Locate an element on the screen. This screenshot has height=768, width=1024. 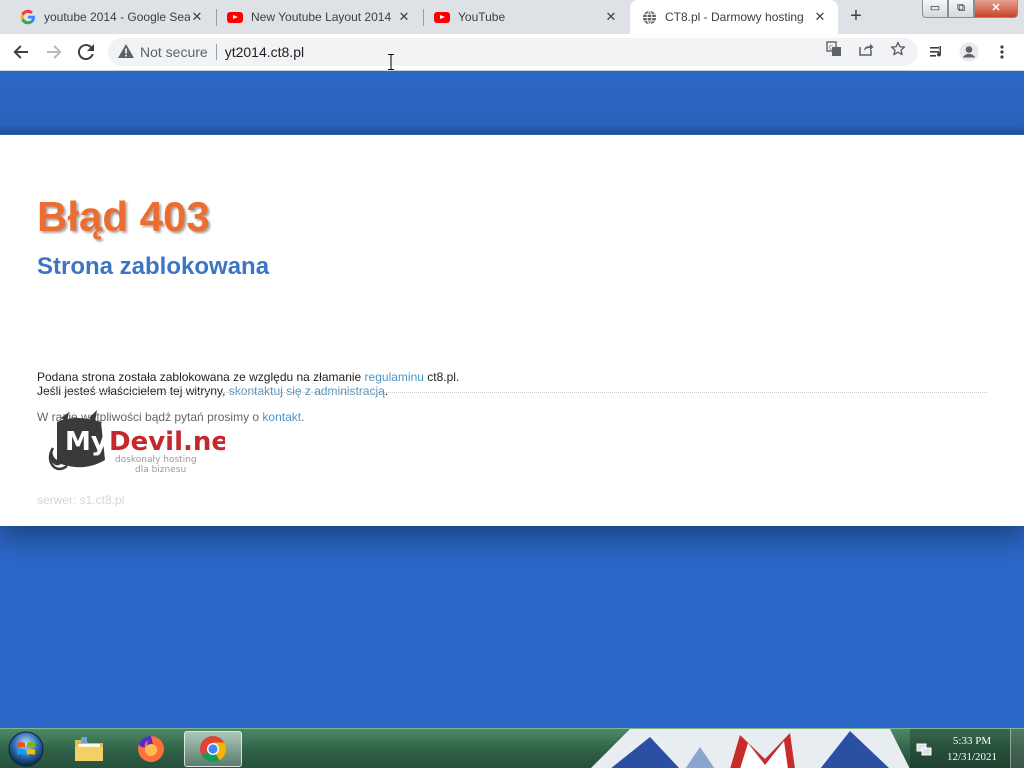
reload-button is located at coordinates (86, 52).